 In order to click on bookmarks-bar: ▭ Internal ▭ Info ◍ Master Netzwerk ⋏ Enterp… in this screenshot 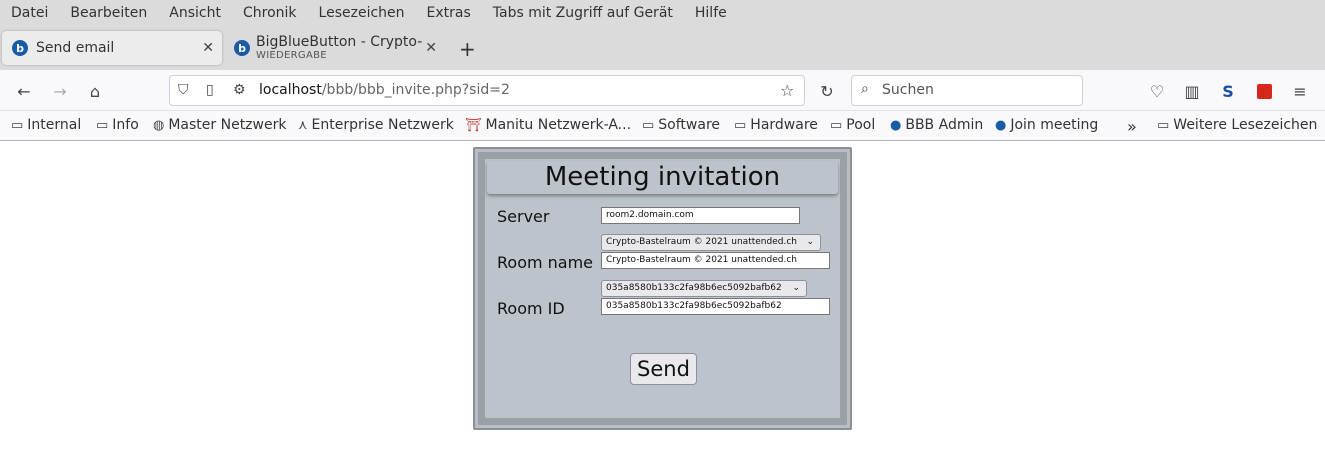, I will do `click(662, 126)`.